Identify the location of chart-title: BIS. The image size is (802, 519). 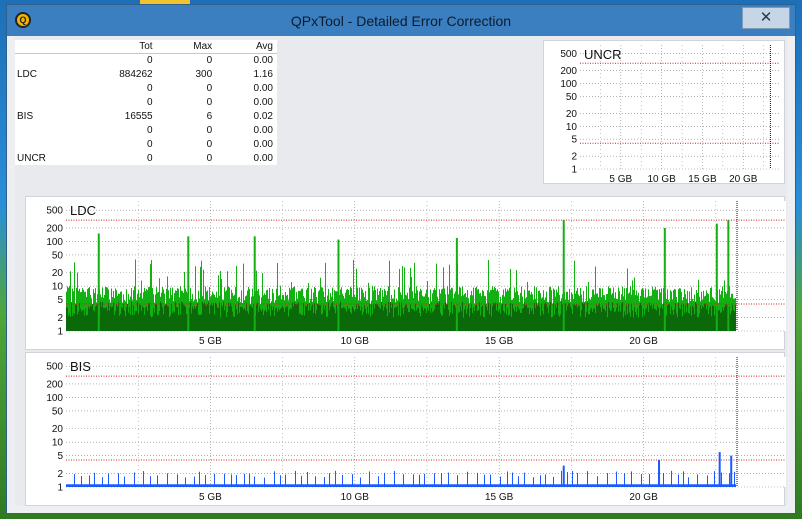
(80, 366).